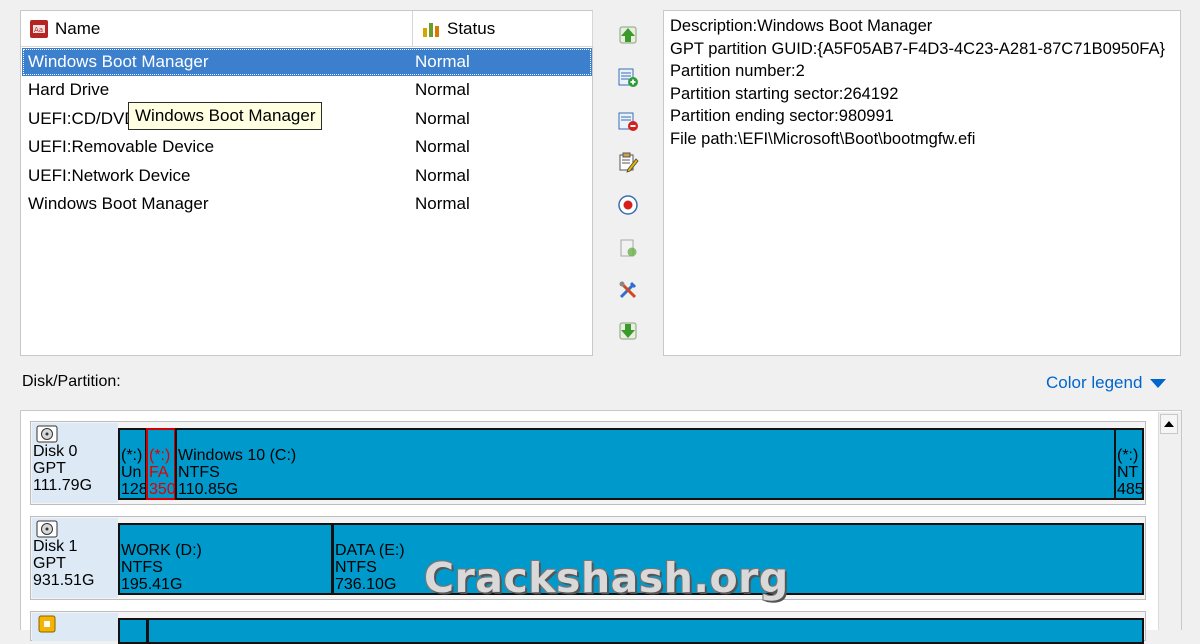 The width and height of the screenshot is (1200, 644). Describe the element at coordinates (121, 146) in the screenshot. I see `entry-name: UEFI:Removable Device` at that location.